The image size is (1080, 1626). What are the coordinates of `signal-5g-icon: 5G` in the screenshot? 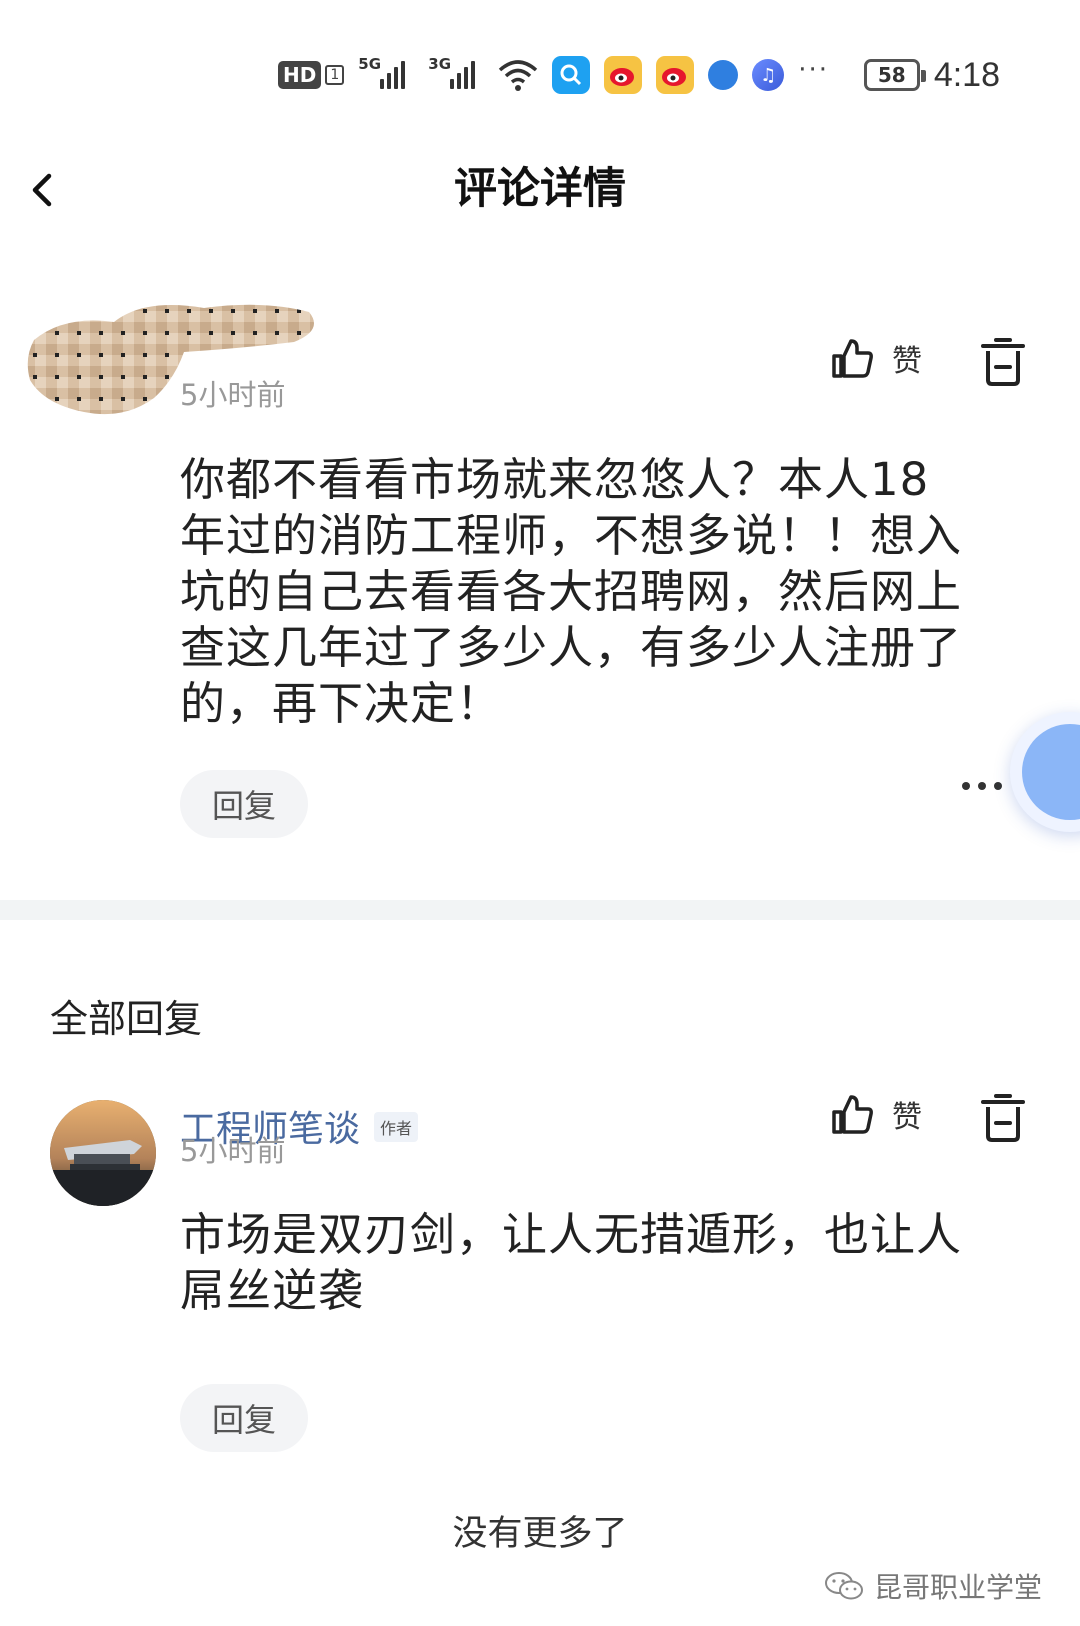 It's located at (386, 75).